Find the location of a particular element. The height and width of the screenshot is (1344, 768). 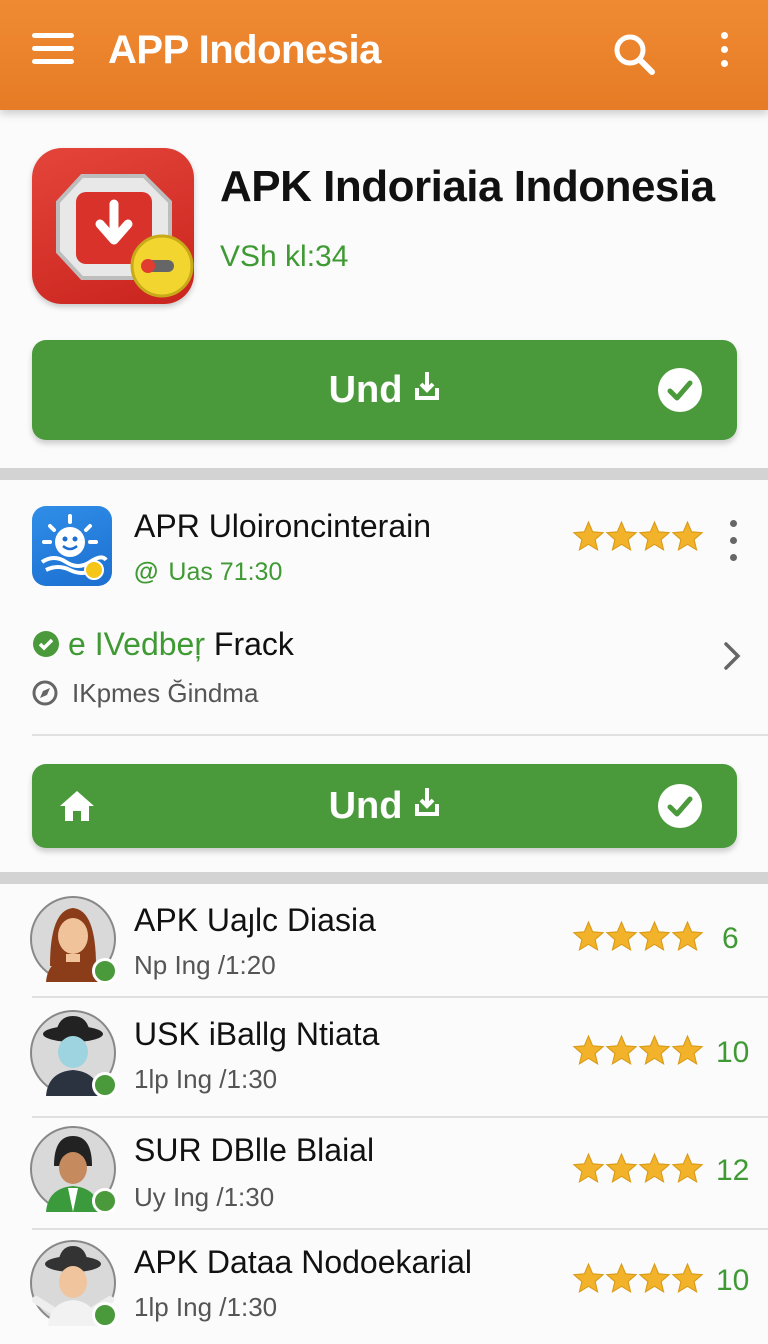

feature-title-green: e IVedbeŗ is located at coordinates (136, 644).